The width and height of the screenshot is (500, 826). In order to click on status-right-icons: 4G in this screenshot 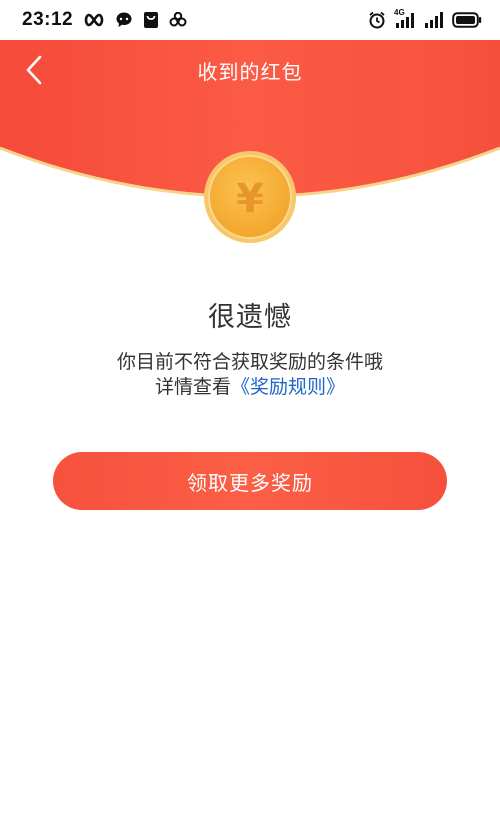, I will do `click(425, 19)`.